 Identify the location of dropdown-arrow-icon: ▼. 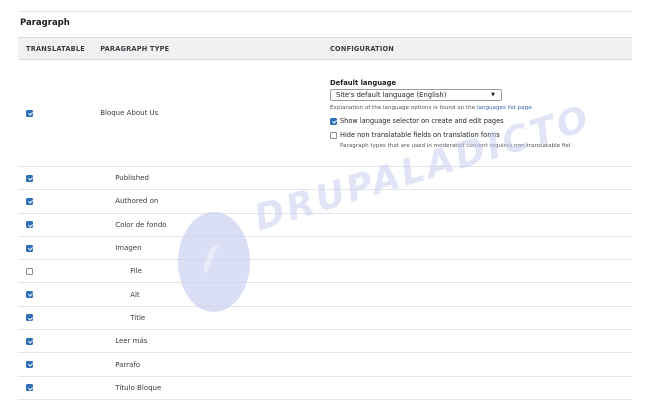
(493, 95).